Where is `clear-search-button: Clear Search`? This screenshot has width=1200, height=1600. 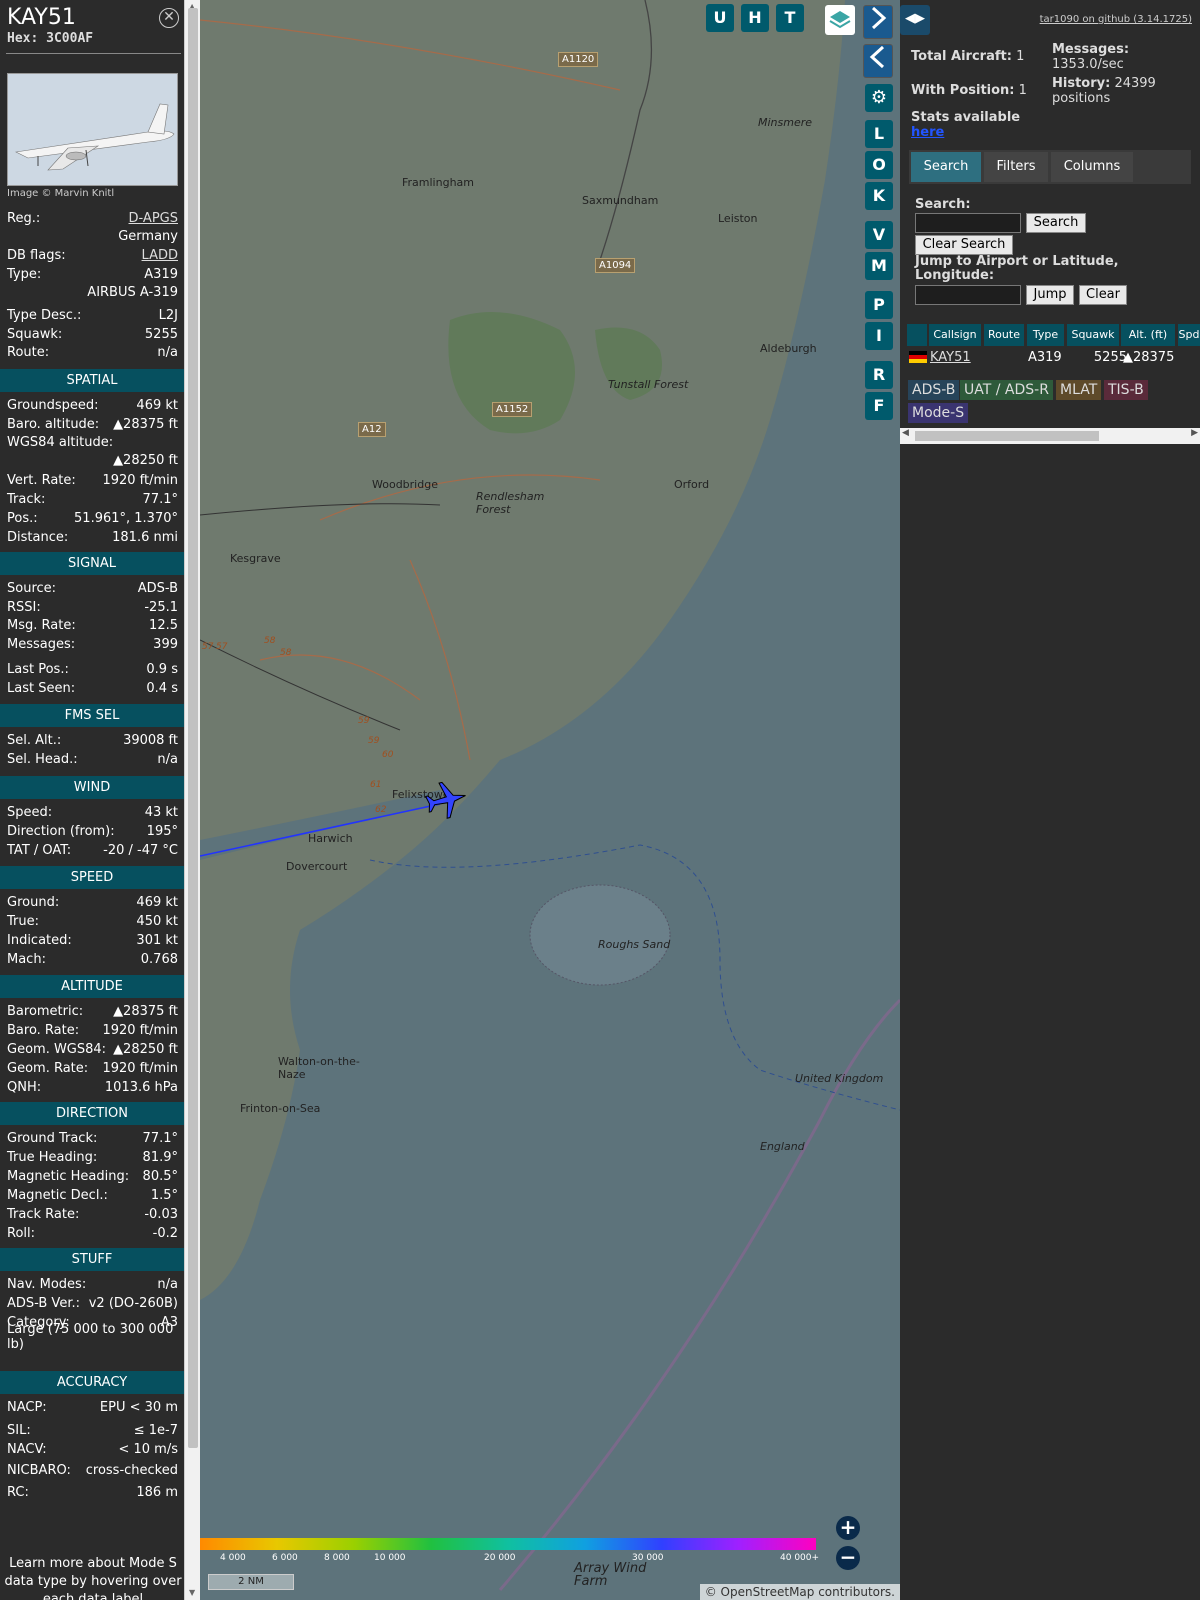
clear-search-button: Clear Search is located at coordinates (964, 245).